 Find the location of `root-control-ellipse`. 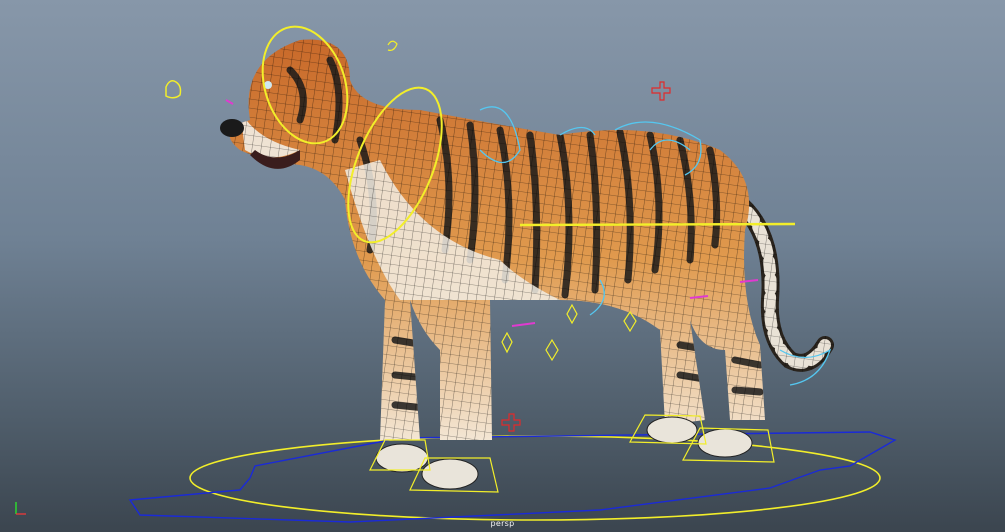

root-control-ellipse is located at coordinates (512, 477).